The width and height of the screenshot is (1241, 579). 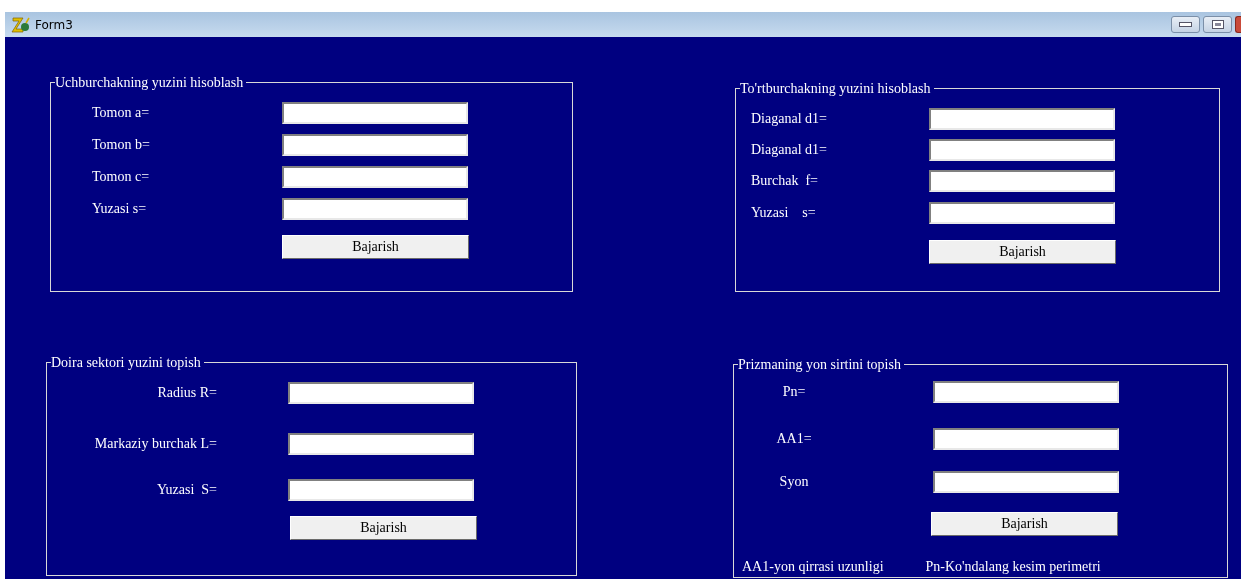 I want to click on field-label: Burchak f=, so click(x=785, y=181).